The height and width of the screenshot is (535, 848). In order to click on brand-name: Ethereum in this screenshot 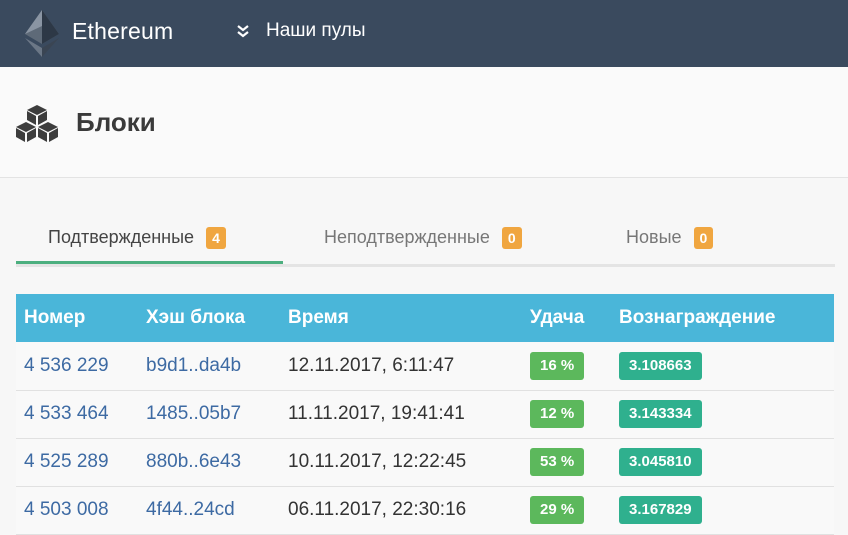, I will do `click(122, 31)`.